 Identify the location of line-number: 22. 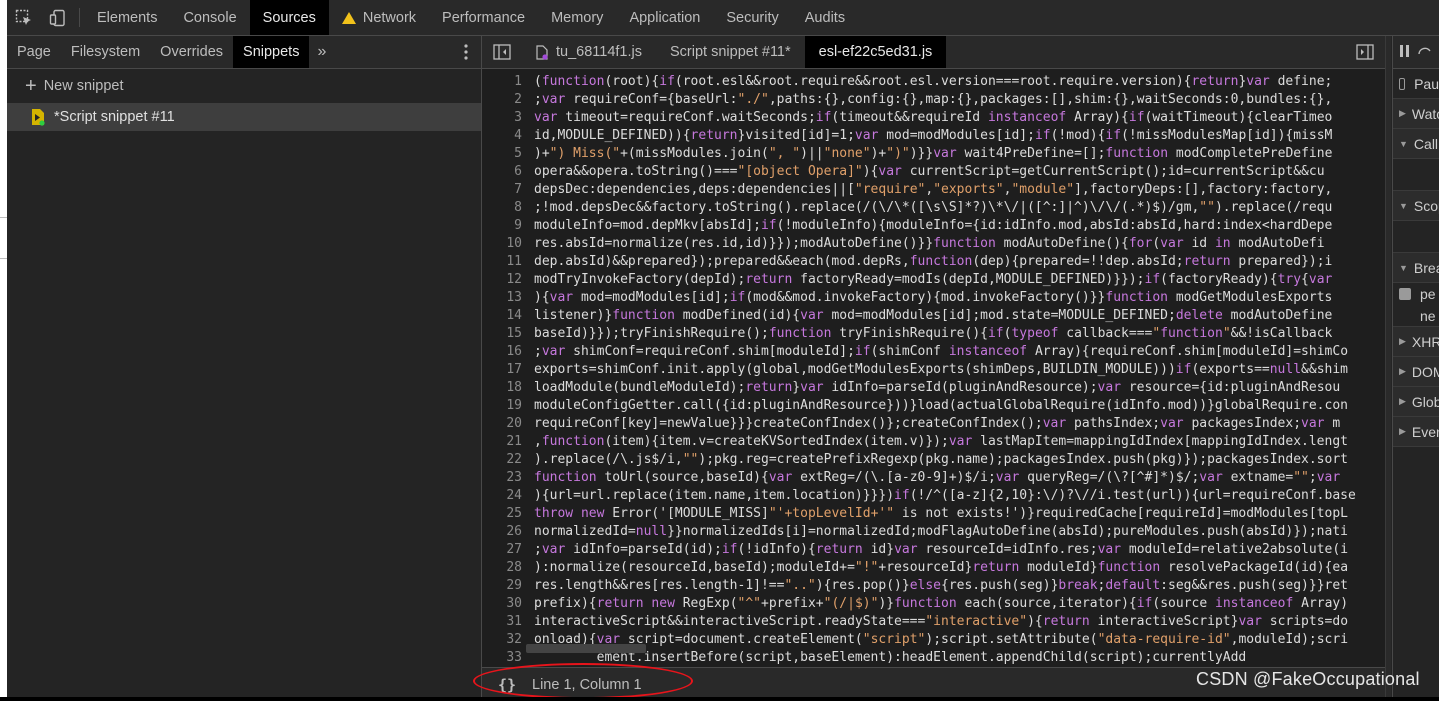
(502, 459).